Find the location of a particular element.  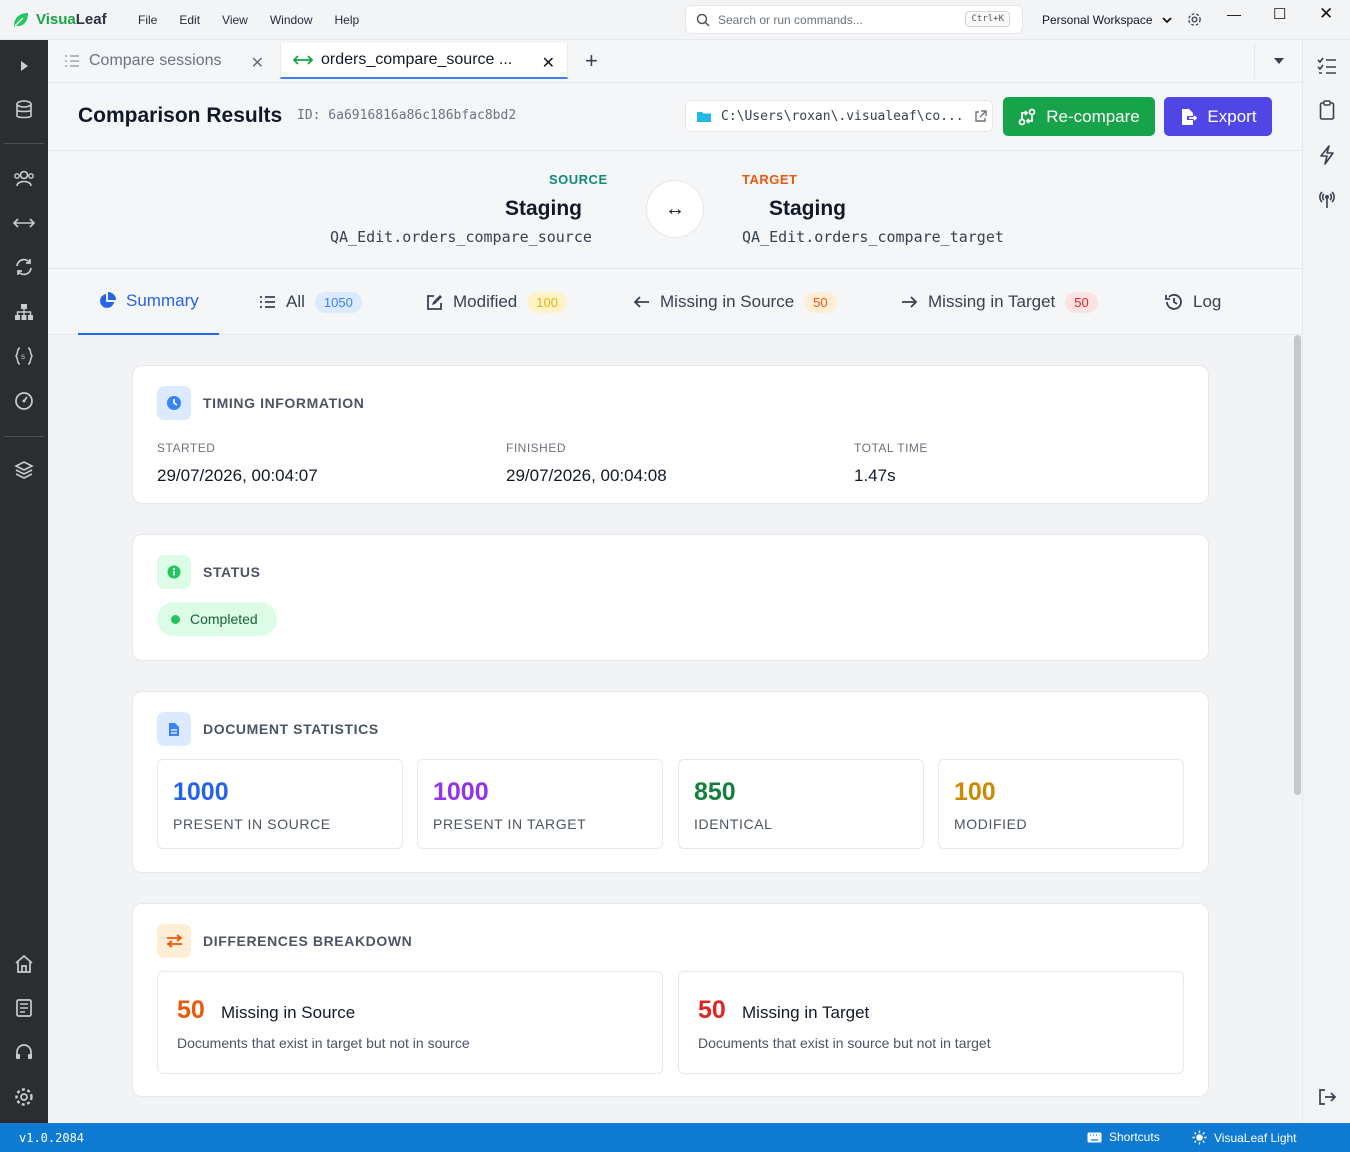

list-icon is located at coordinates (267, 302).